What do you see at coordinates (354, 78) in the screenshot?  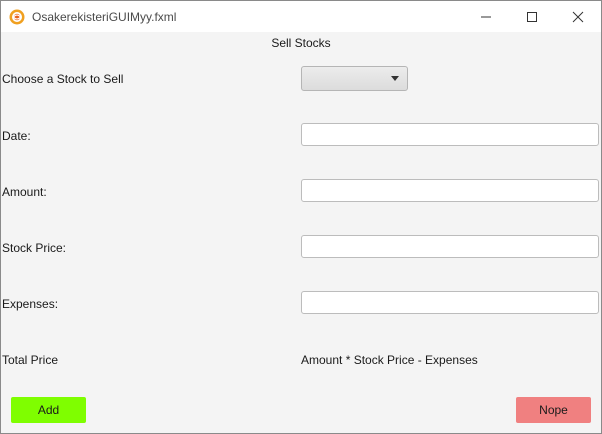 I see `stock-dropdown` at bounding box center [354, 78].